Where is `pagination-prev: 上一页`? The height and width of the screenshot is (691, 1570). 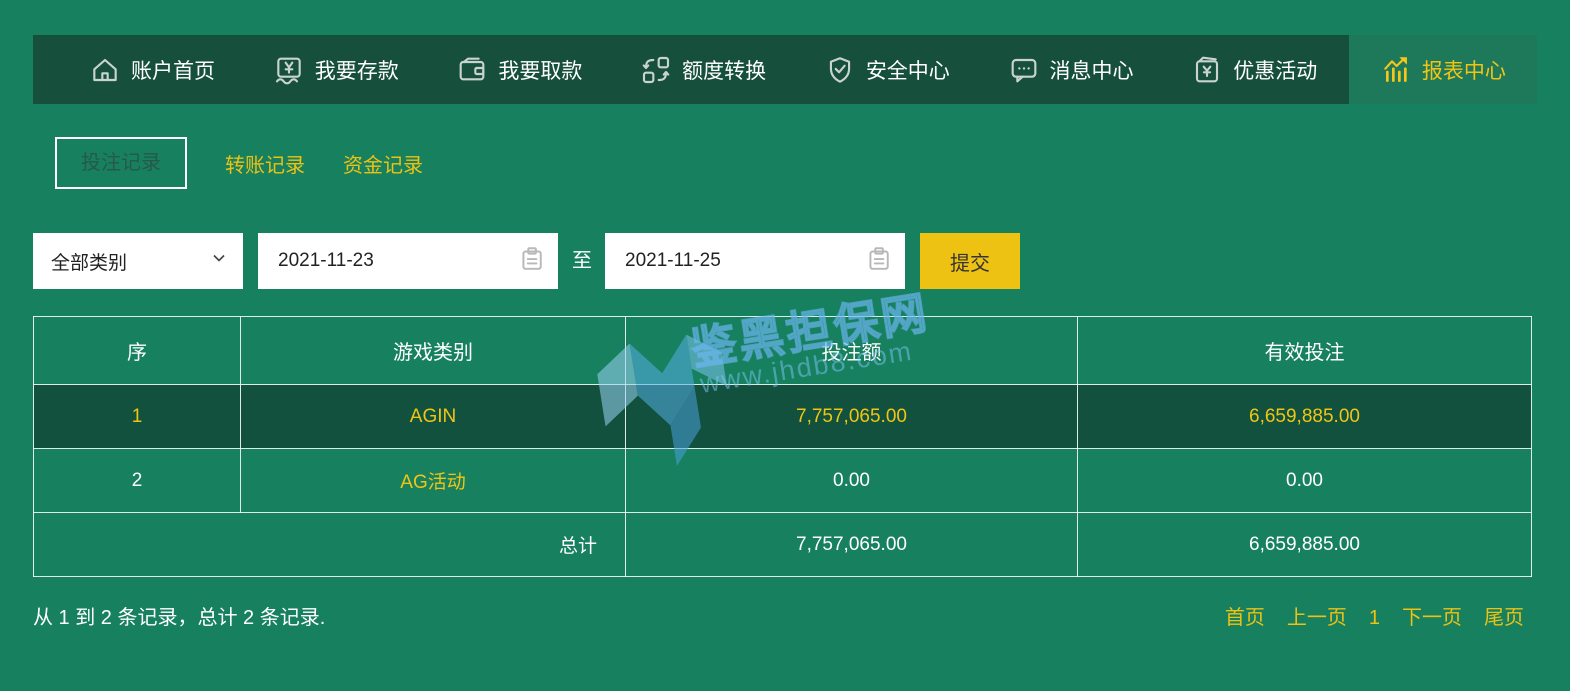
pagination-prev: 上一页 is located at coordinates (1317, 618).